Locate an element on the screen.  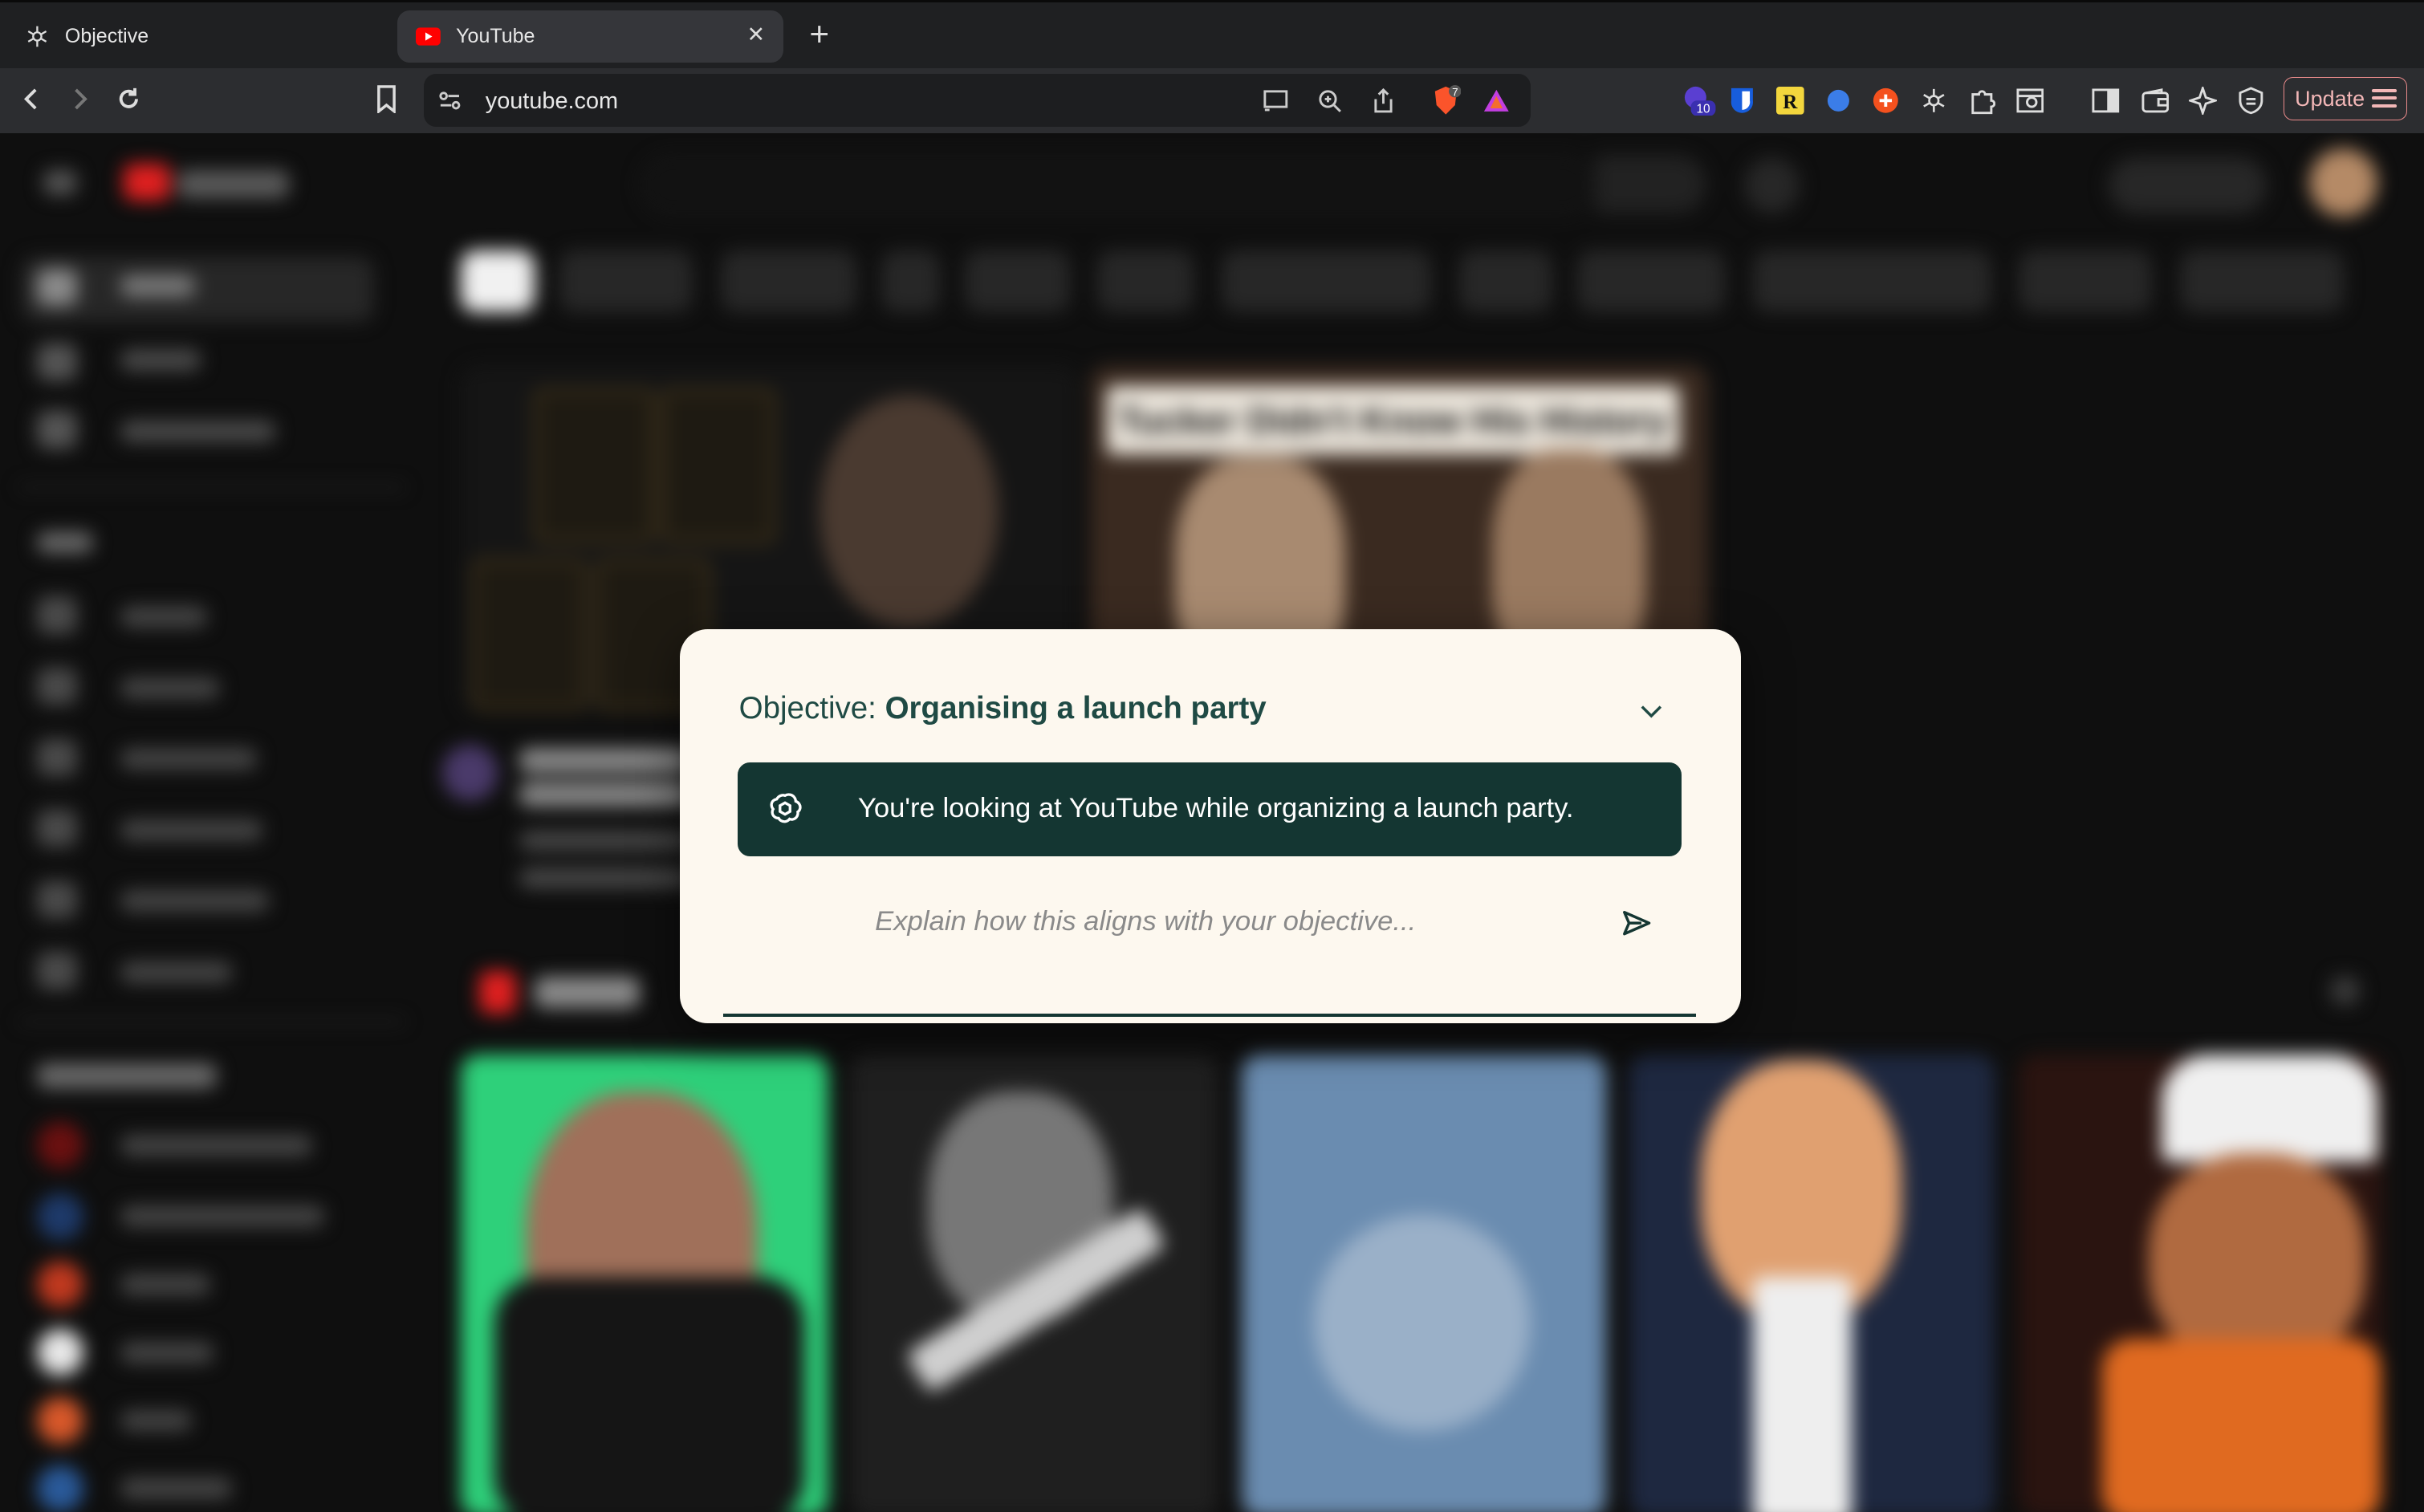
url-text: youtube.com is located at coordinates (552, 101).